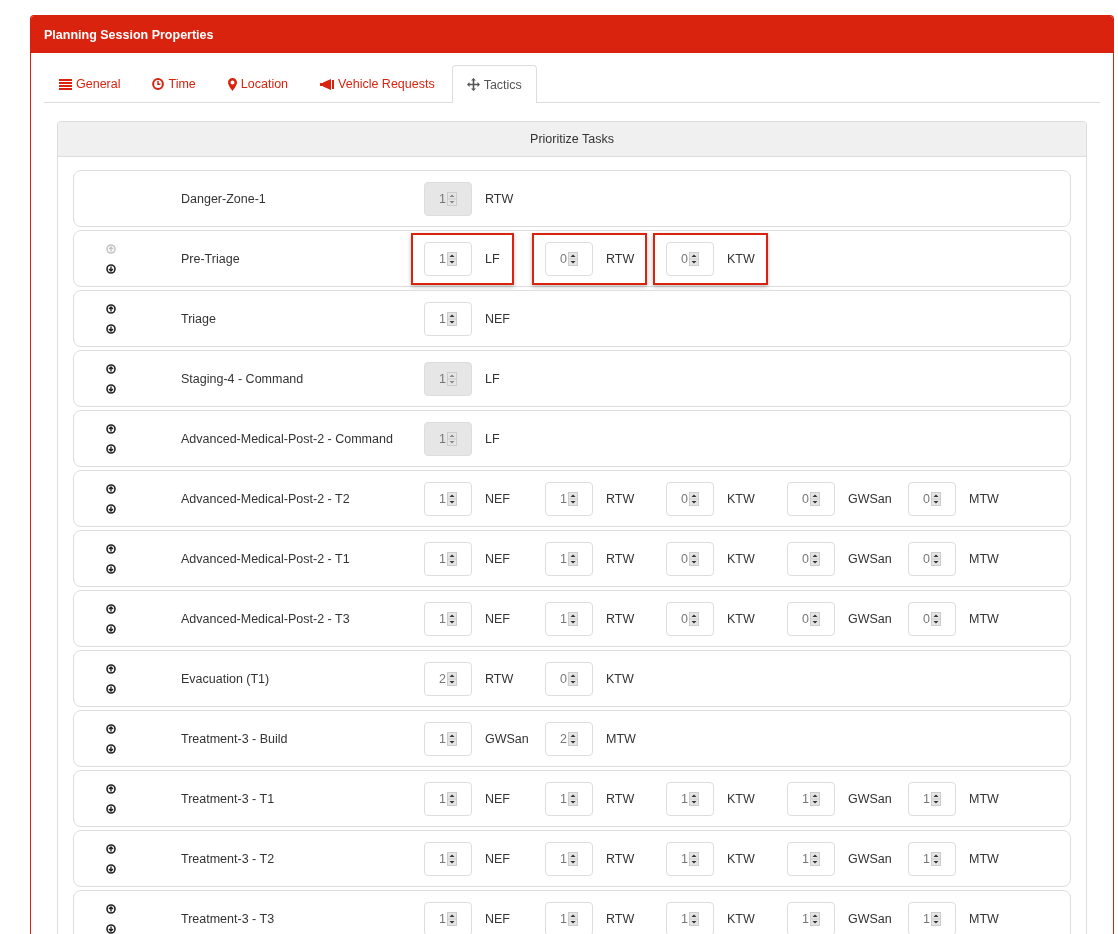 This screenshot has width=1118, height=934. I want to click on tab: Tactics, so click(494, 84).